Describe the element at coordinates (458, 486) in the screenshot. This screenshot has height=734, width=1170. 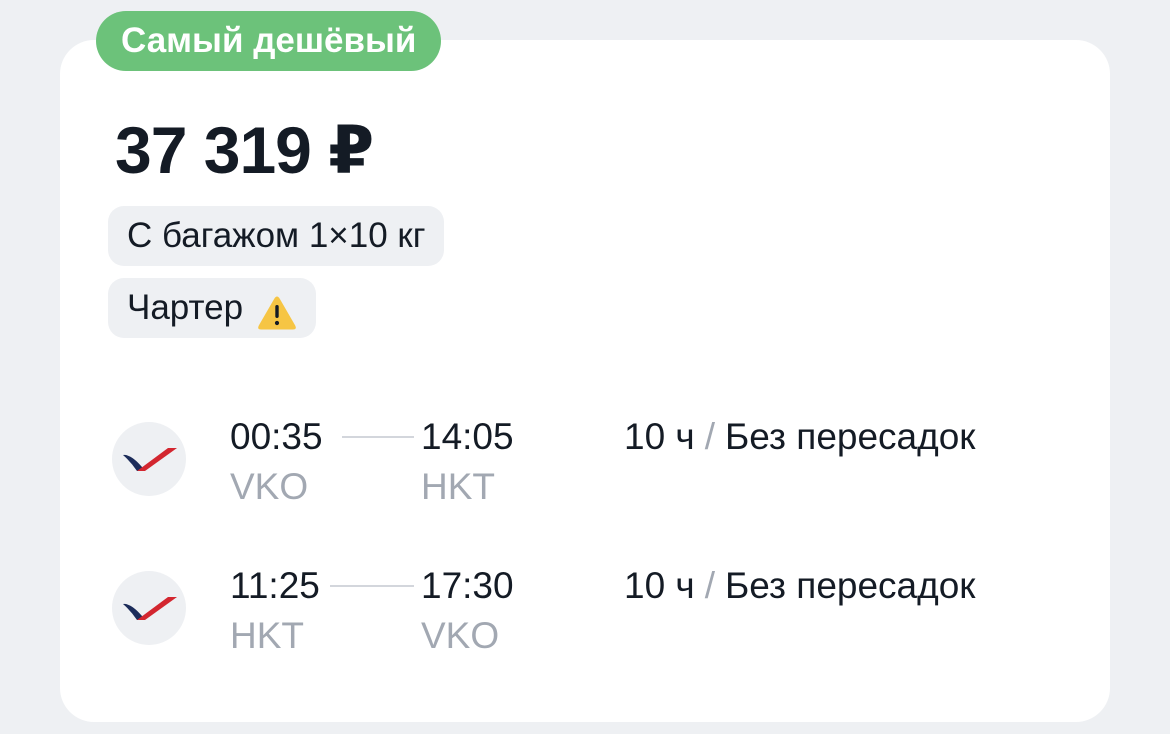
I see `arrival-airport: HKT` at that location.